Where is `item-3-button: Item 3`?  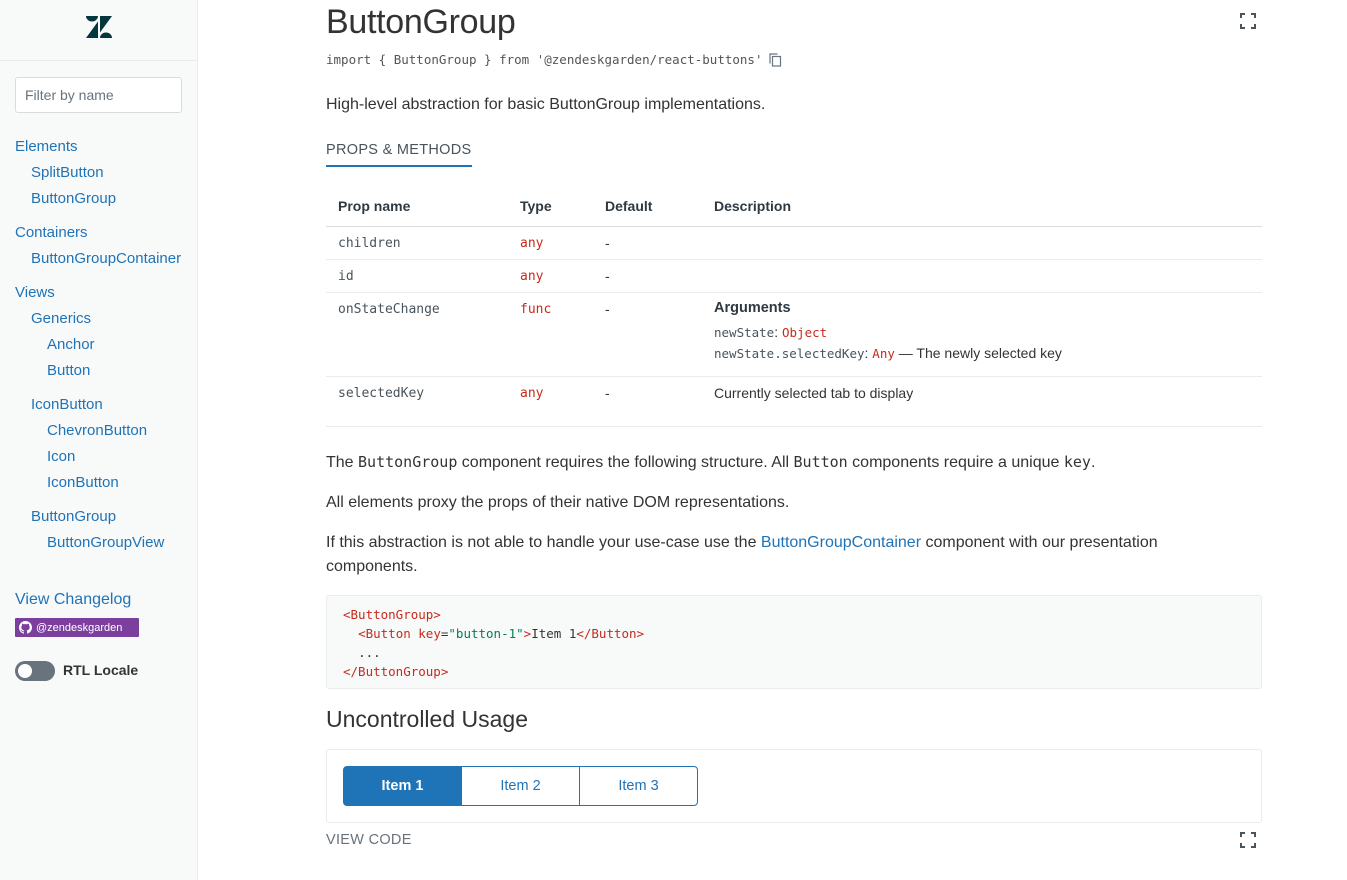 item-3-button: Item 3 is located at coordinates (638, 786).